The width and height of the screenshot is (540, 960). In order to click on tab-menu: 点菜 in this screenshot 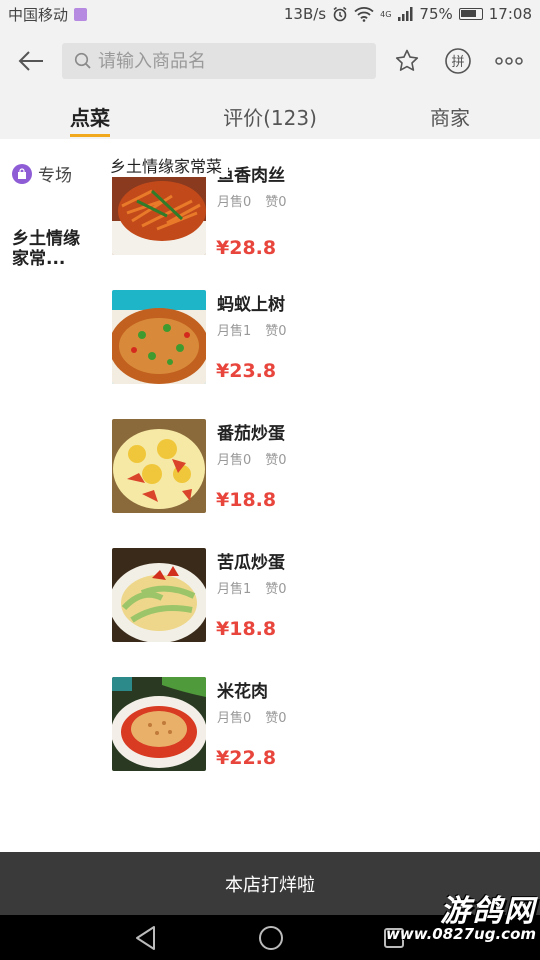, I will do `click(90, 116)`.